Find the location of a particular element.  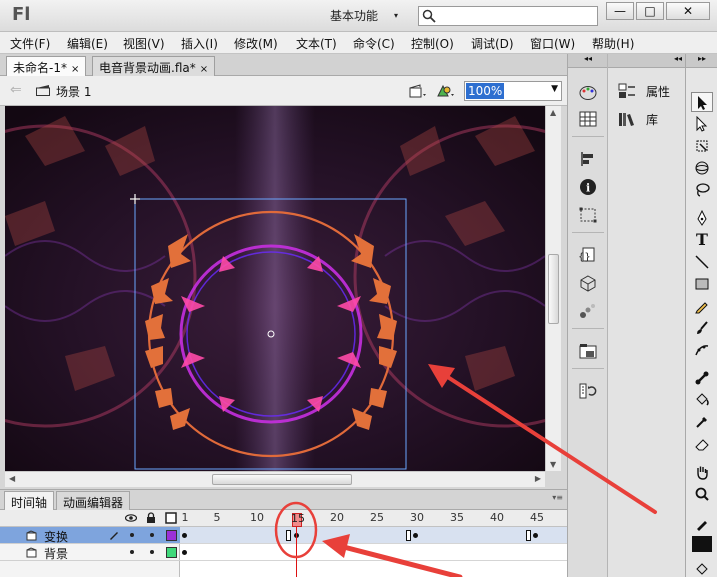

layer-row: 背景 is located at coordinates (90, 552).